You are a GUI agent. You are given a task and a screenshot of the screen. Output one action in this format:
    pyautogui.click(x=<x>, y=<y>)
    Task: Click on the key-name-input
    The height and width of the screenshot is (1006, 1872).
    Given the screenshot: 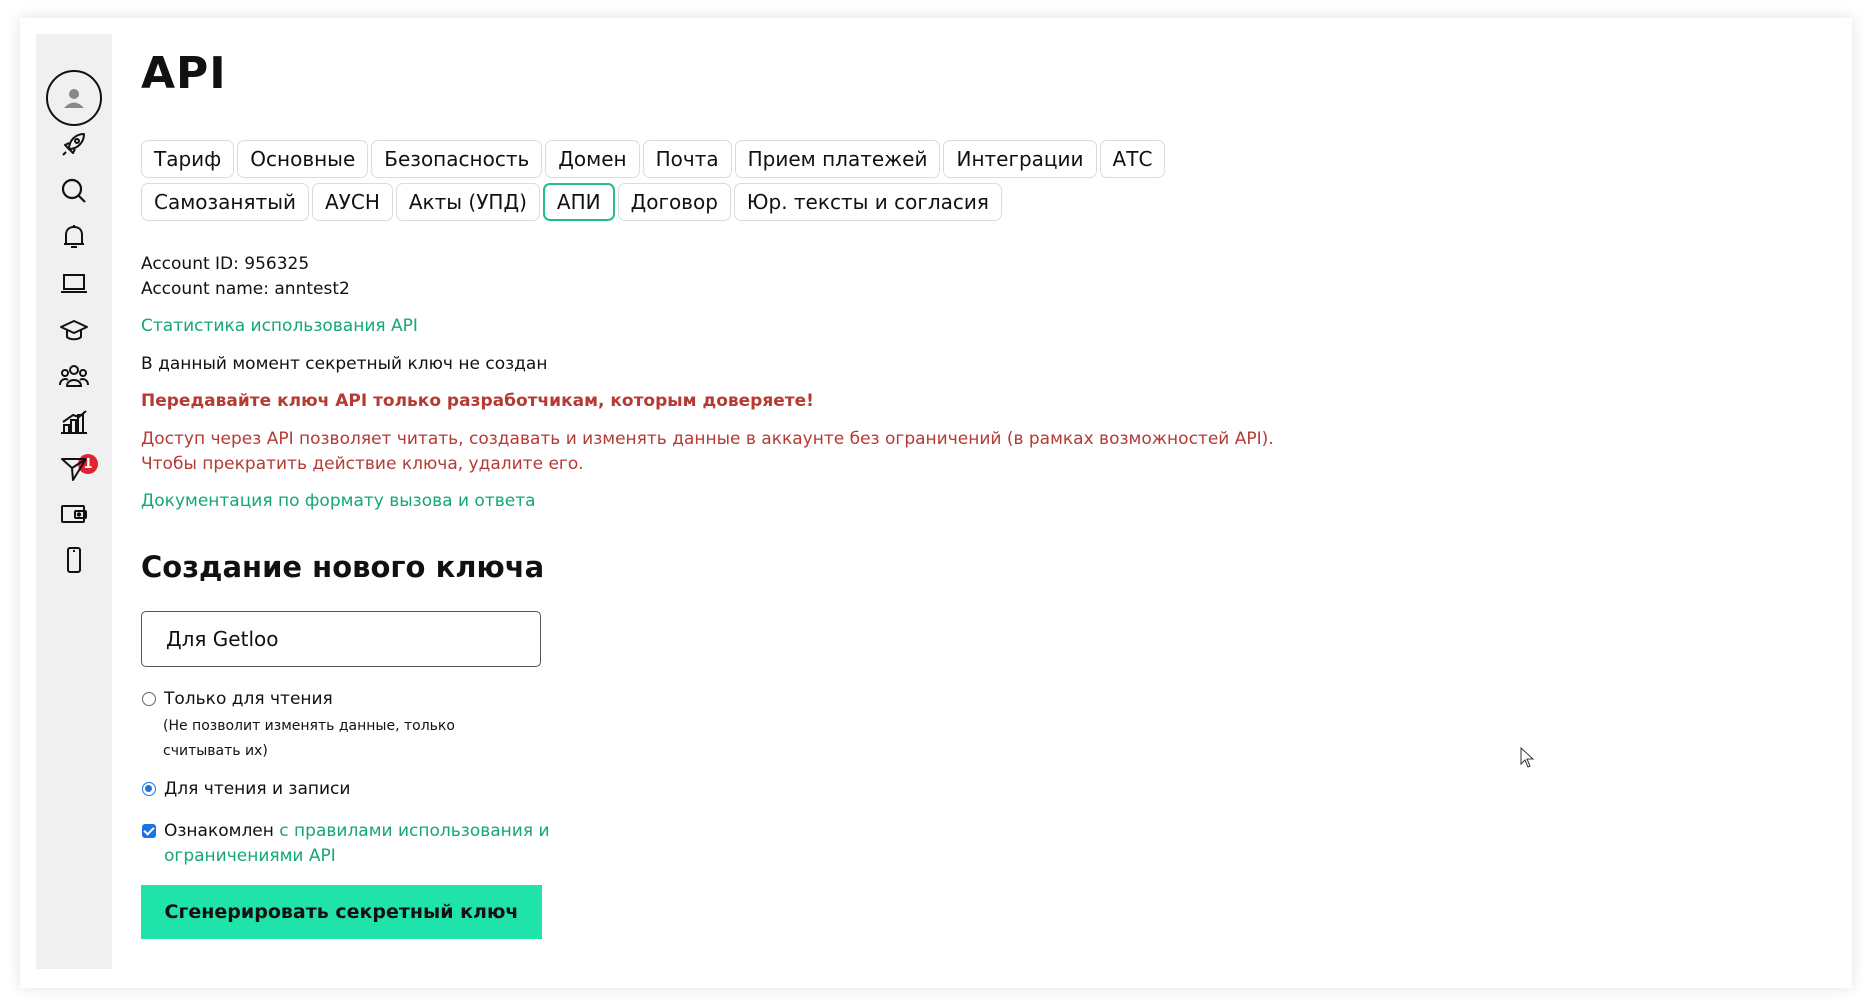 What is the action you would take?
    pyautogui.click(x=341, y=639)
    